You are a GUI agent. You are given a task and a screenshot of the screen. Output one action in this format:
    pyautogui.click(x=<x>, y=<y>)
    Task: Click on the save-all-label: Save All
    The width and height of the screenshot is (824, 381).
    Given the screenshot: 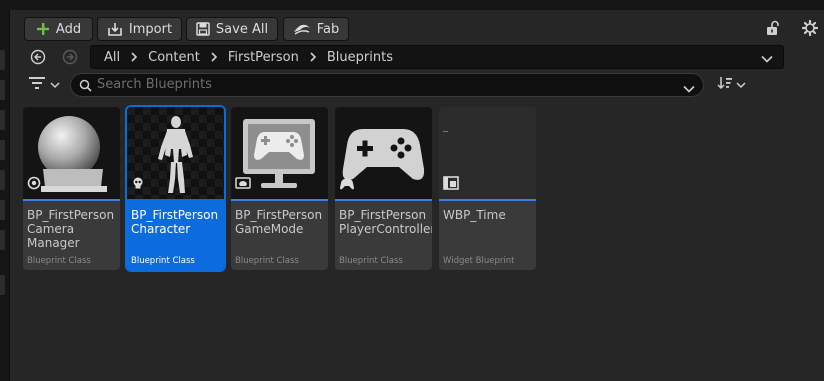 What is the action you would take?
    pyautogui.click(x=242, y=29)
    